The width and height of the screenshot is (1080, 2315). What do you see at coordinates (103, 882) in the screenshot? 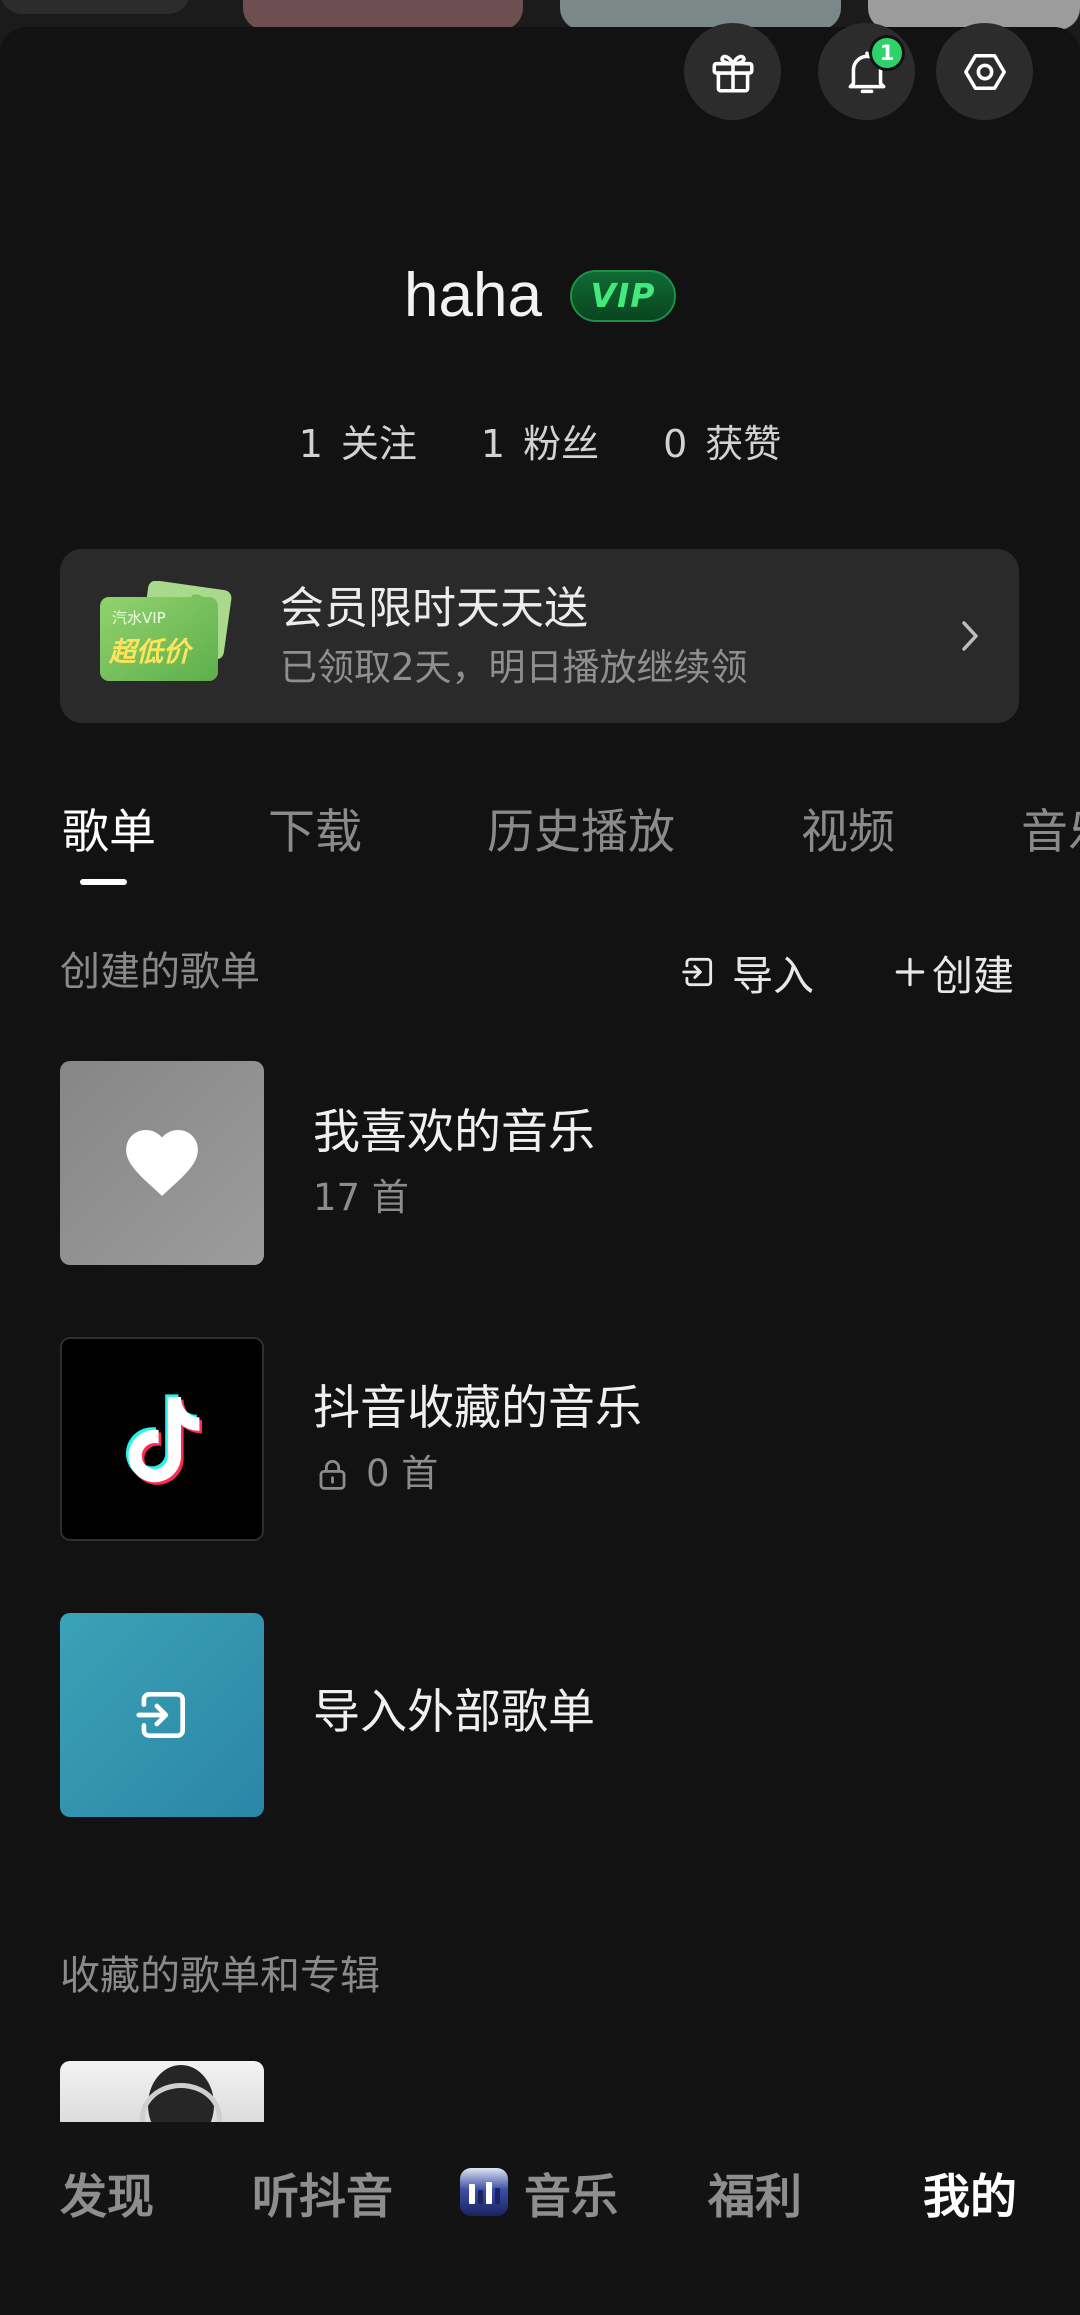
I see `active-tab-indicator` at bounding box center [103, 882].